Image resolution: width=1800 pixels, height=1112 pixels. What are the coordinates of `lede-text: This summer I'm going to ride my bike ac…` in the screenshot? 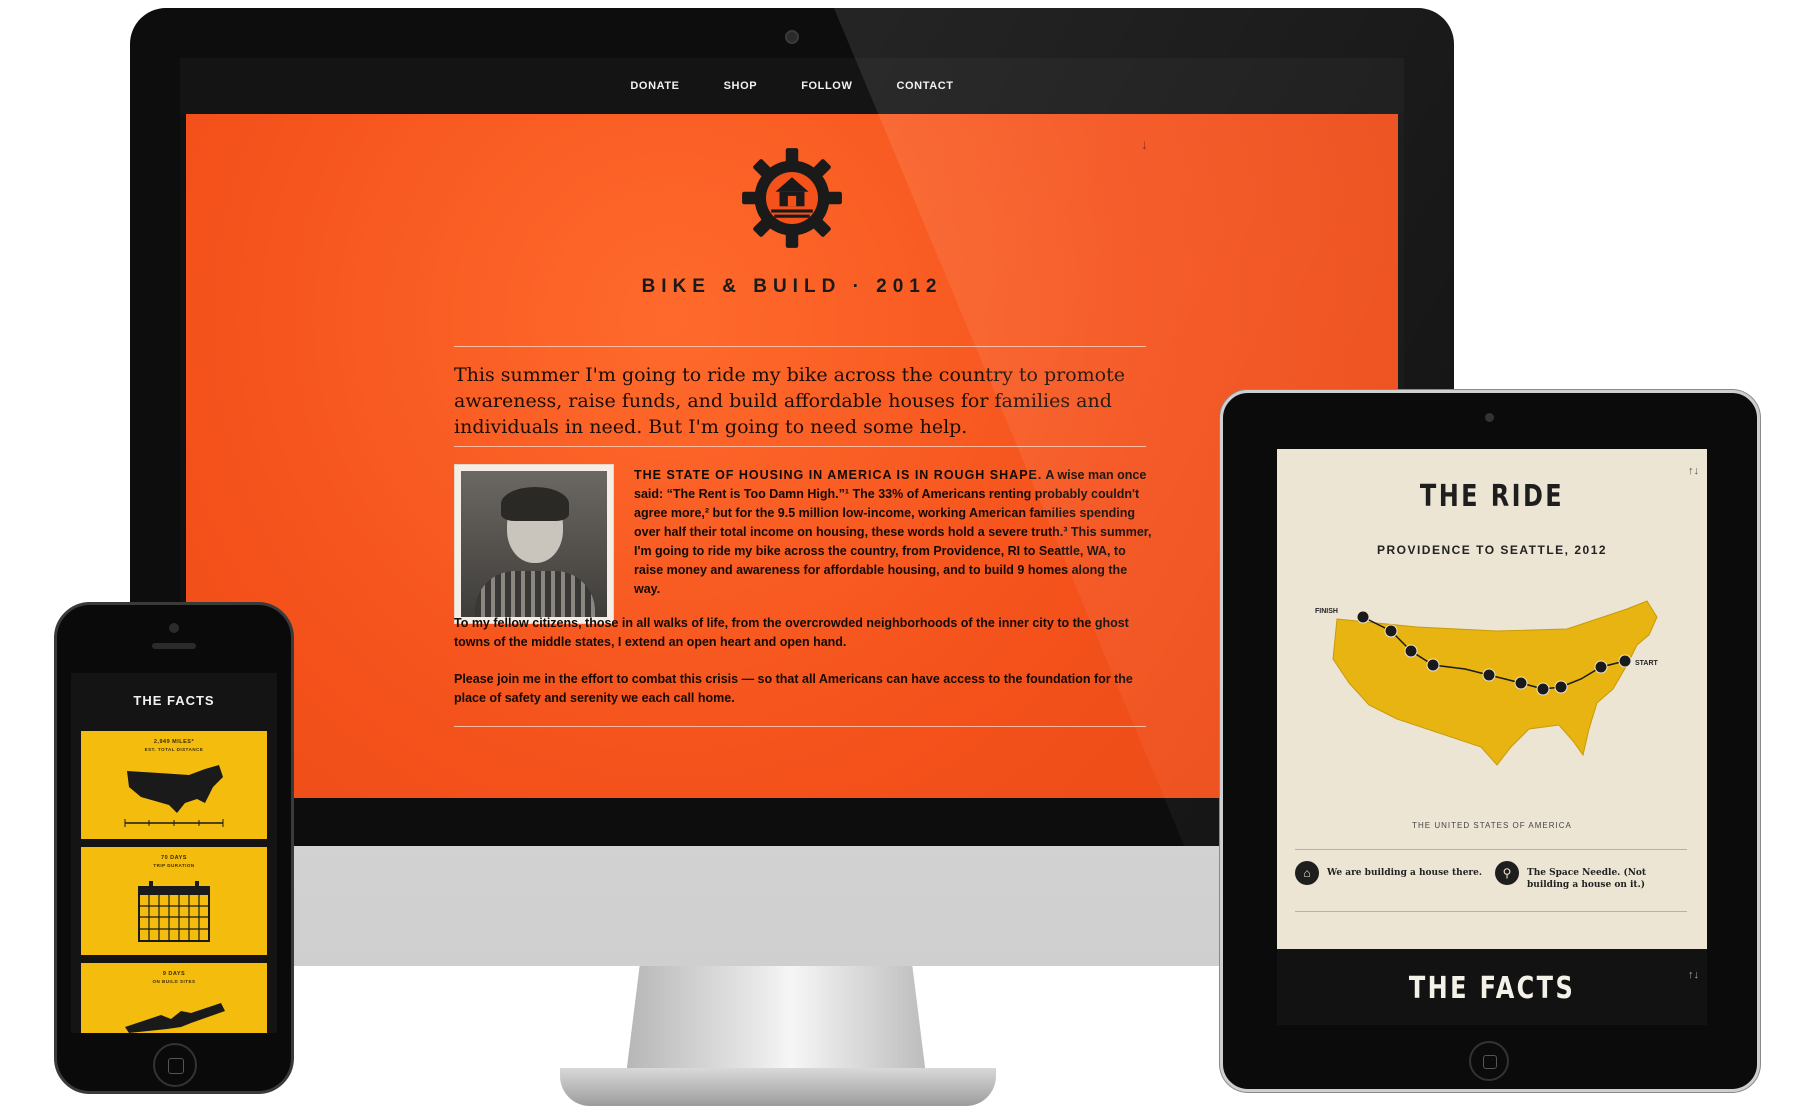 It's located at (789, 401).